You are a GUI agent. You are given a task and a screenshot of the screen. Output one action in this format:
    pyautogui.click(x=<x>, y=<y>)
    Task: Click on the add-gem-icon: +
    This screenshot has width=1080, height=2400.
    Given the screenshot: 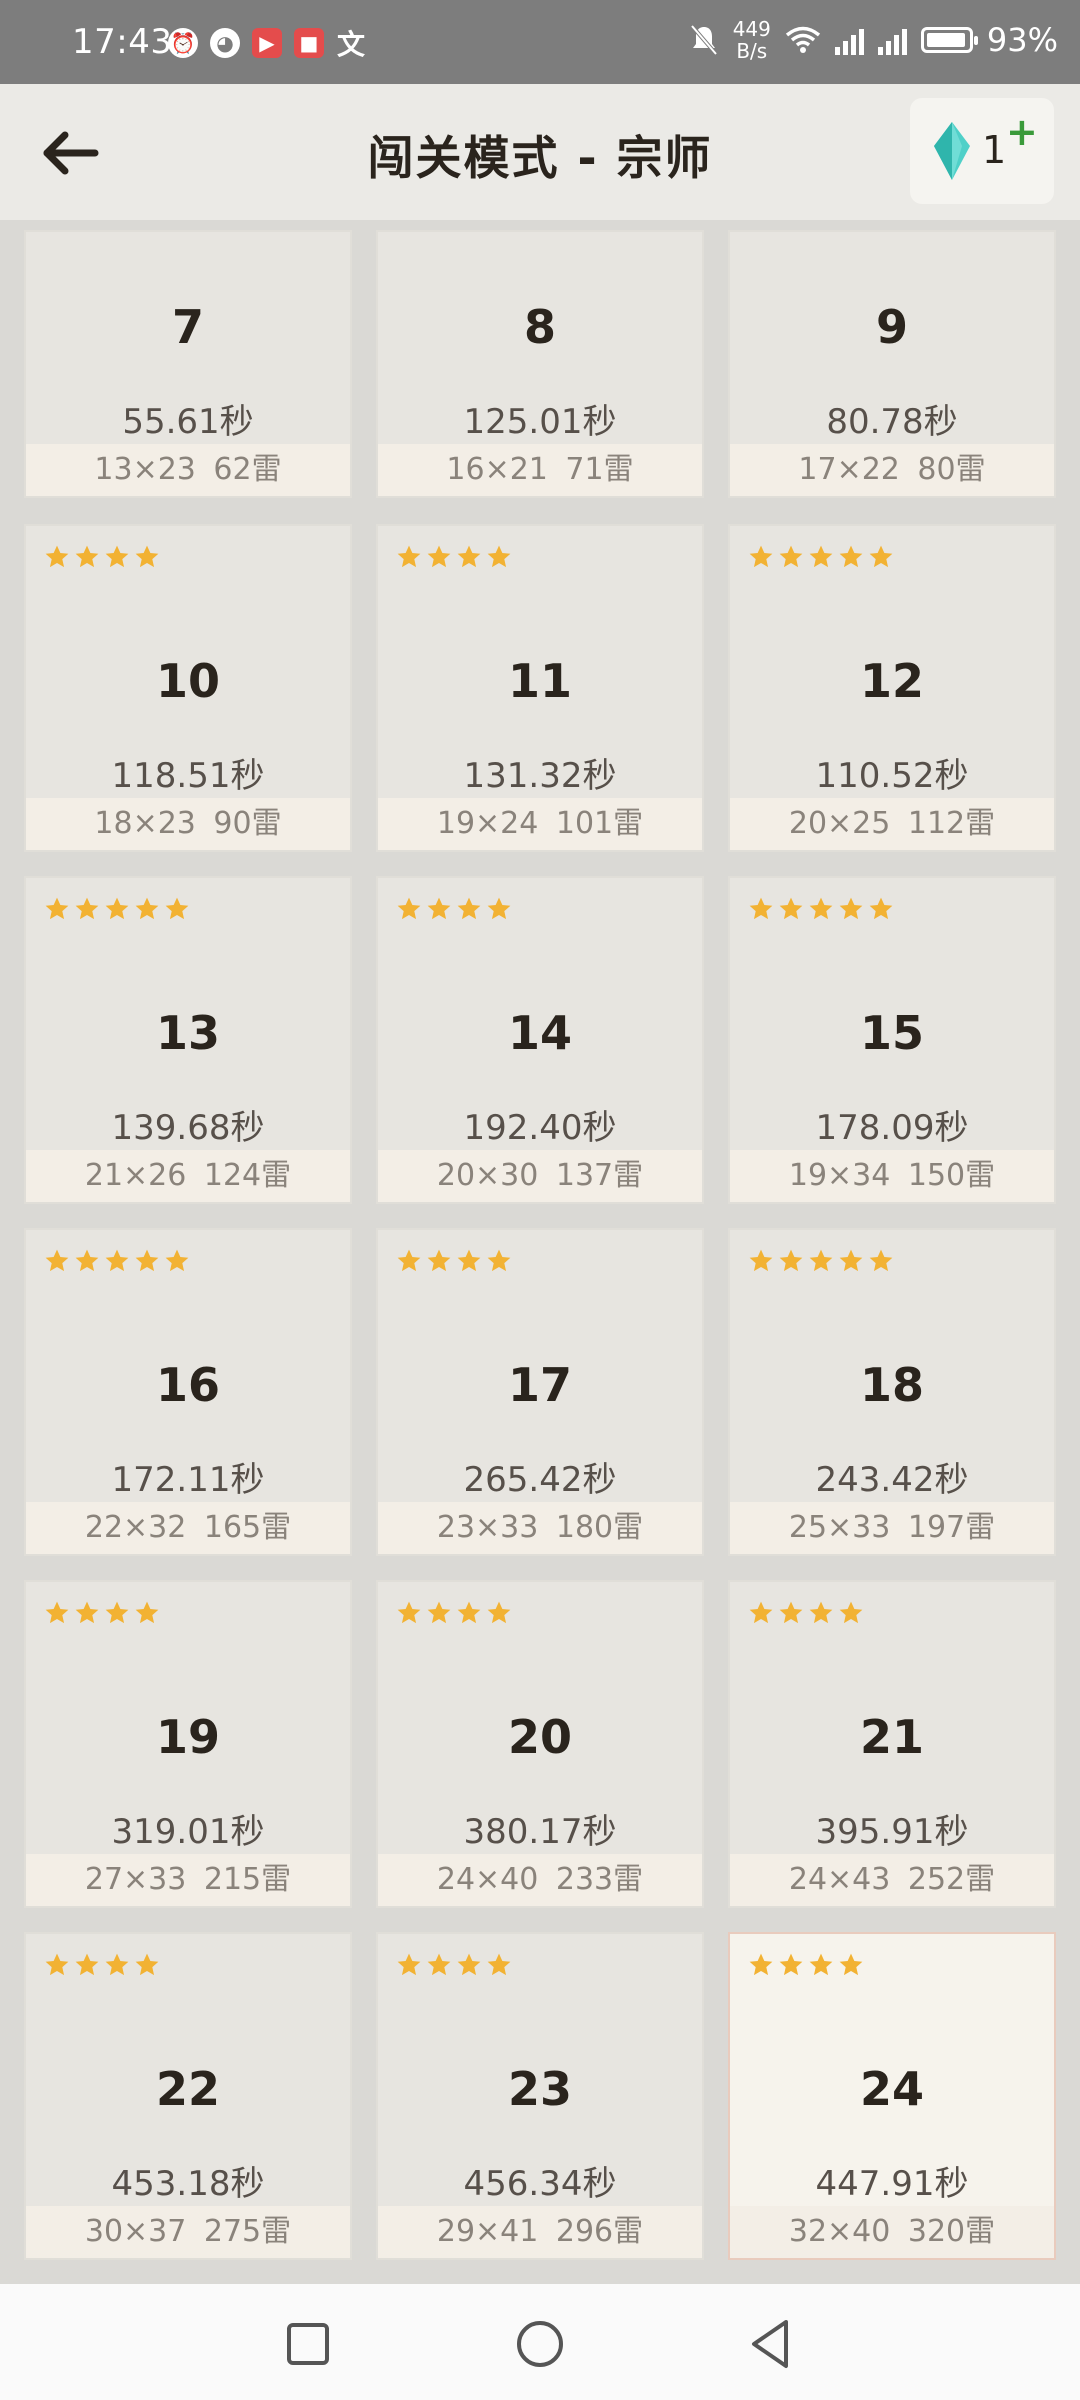 What is the action you would take?
    pyautogui.click(x=1022, y=132)
    